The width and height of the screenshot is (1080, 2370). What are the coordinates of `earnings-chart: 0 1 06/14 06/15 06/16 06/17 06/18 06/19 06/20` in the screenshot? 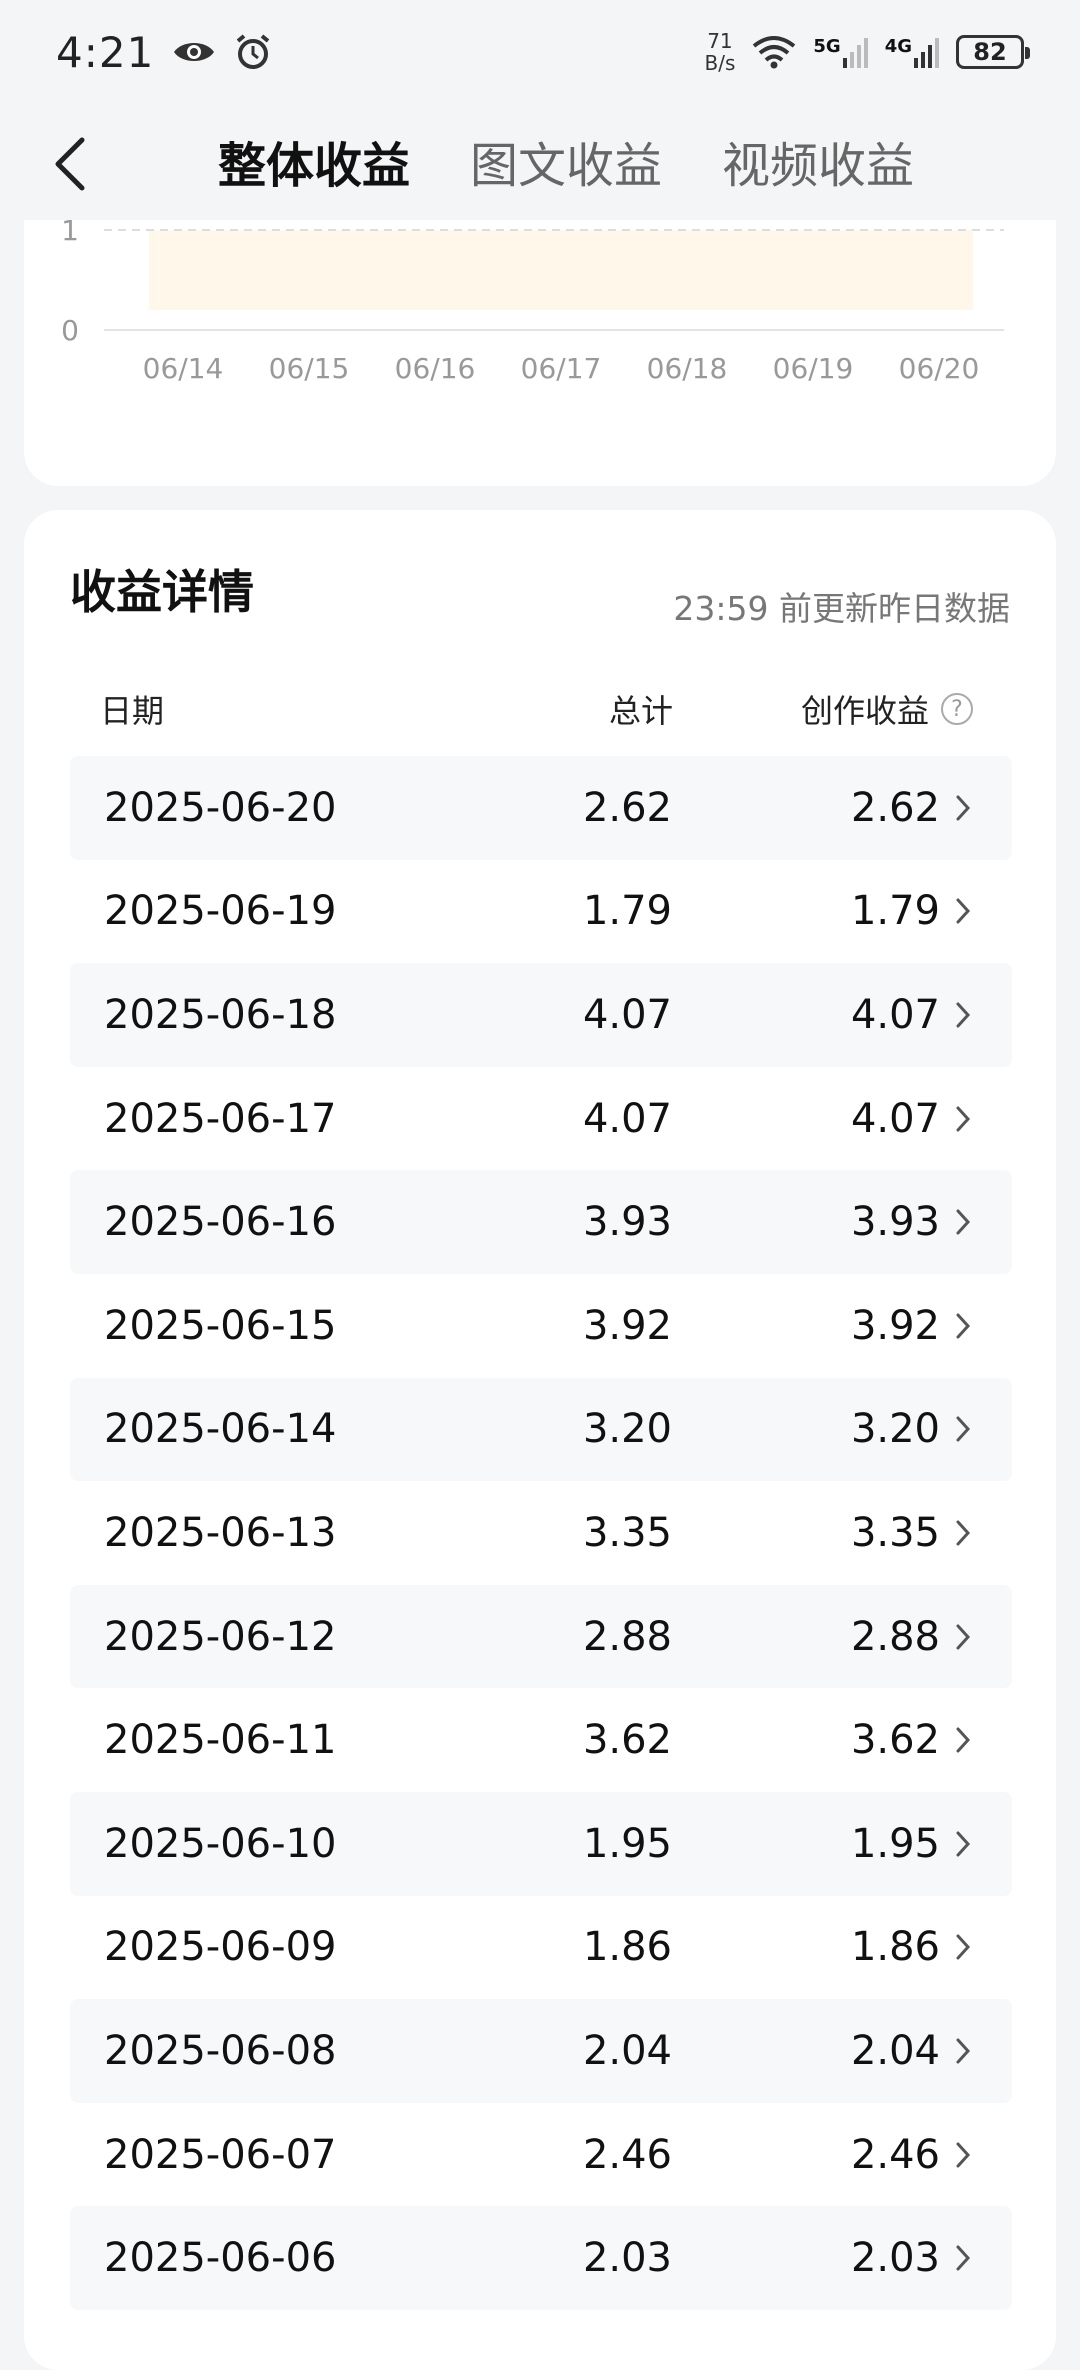 It's located at (532, 302).